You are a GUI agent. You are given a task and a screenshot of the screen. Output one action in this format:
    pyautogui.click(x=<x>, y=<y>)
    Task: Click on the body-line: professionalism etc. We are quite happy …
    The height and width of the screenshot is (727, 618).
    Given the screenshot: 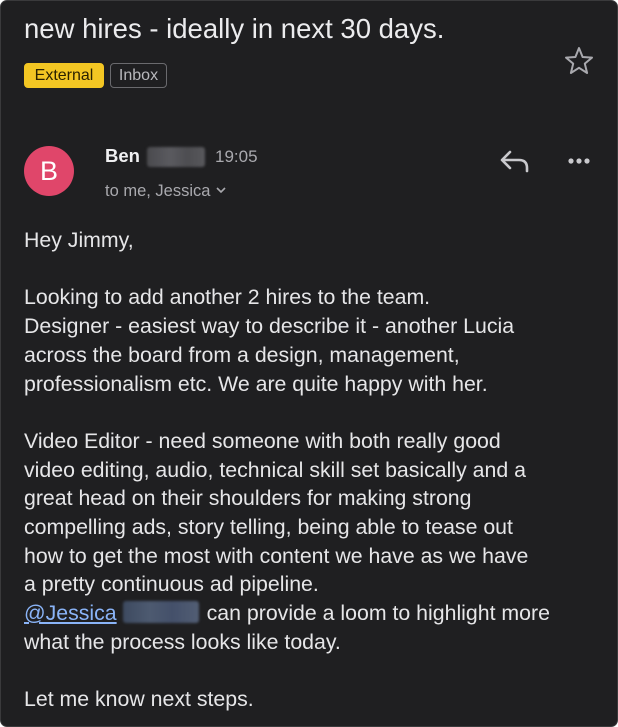 What is the action you would take?
    pyautogui.click(x=256, y=383)
    